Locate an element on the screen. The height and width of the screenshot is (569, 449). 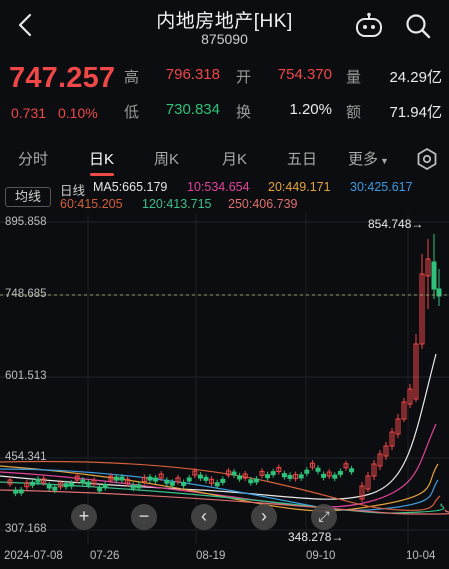
y-axis-label-top: 895.858 is located at coordinates (26, 222).